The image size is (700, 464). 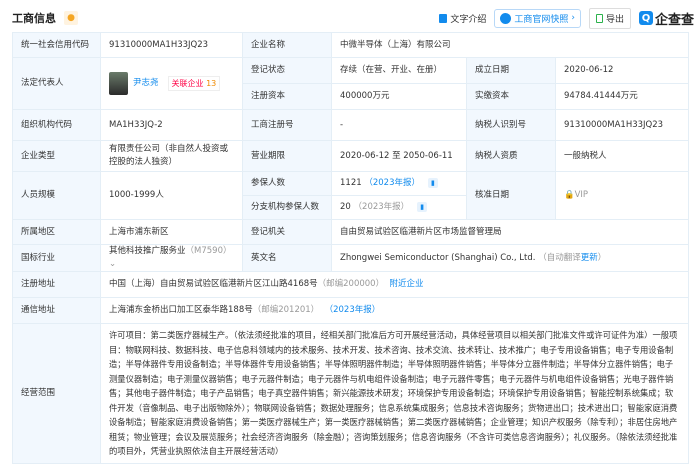 I want to click on staff-value: 1000-1999人, so click(x=171, y=195).